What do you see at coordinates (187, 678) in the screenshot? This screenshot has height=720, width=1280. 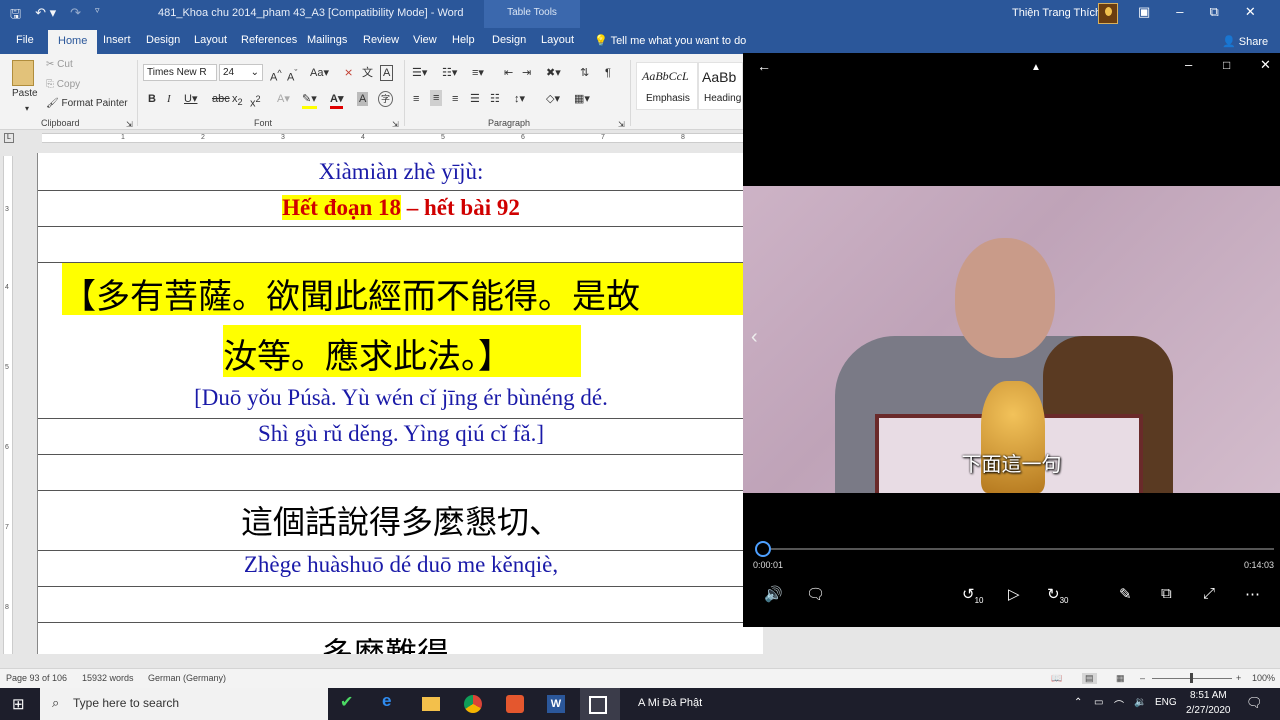 I see `language-indicator: German (Germany)` at bounding box center [187, 678].